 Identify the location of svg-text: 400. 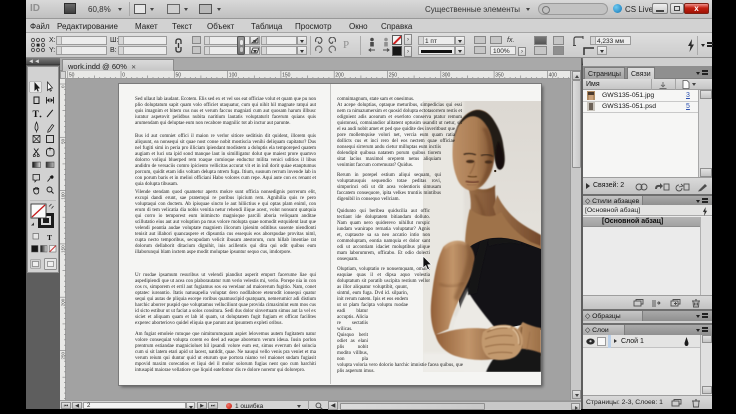
(553, 76).